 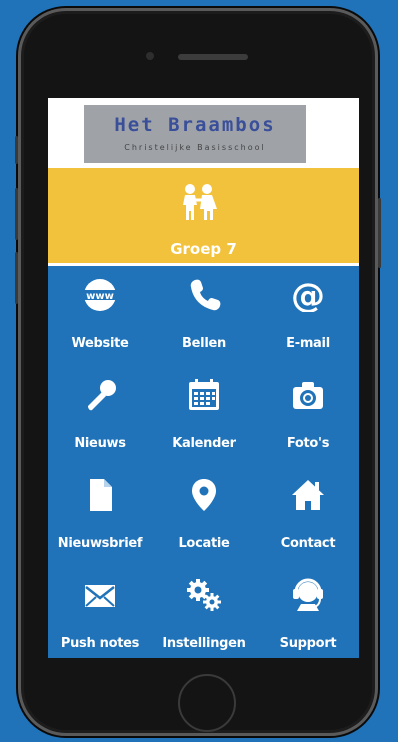 I want to click on tile-push-notes: Push notes, so click(x=100, y=612).